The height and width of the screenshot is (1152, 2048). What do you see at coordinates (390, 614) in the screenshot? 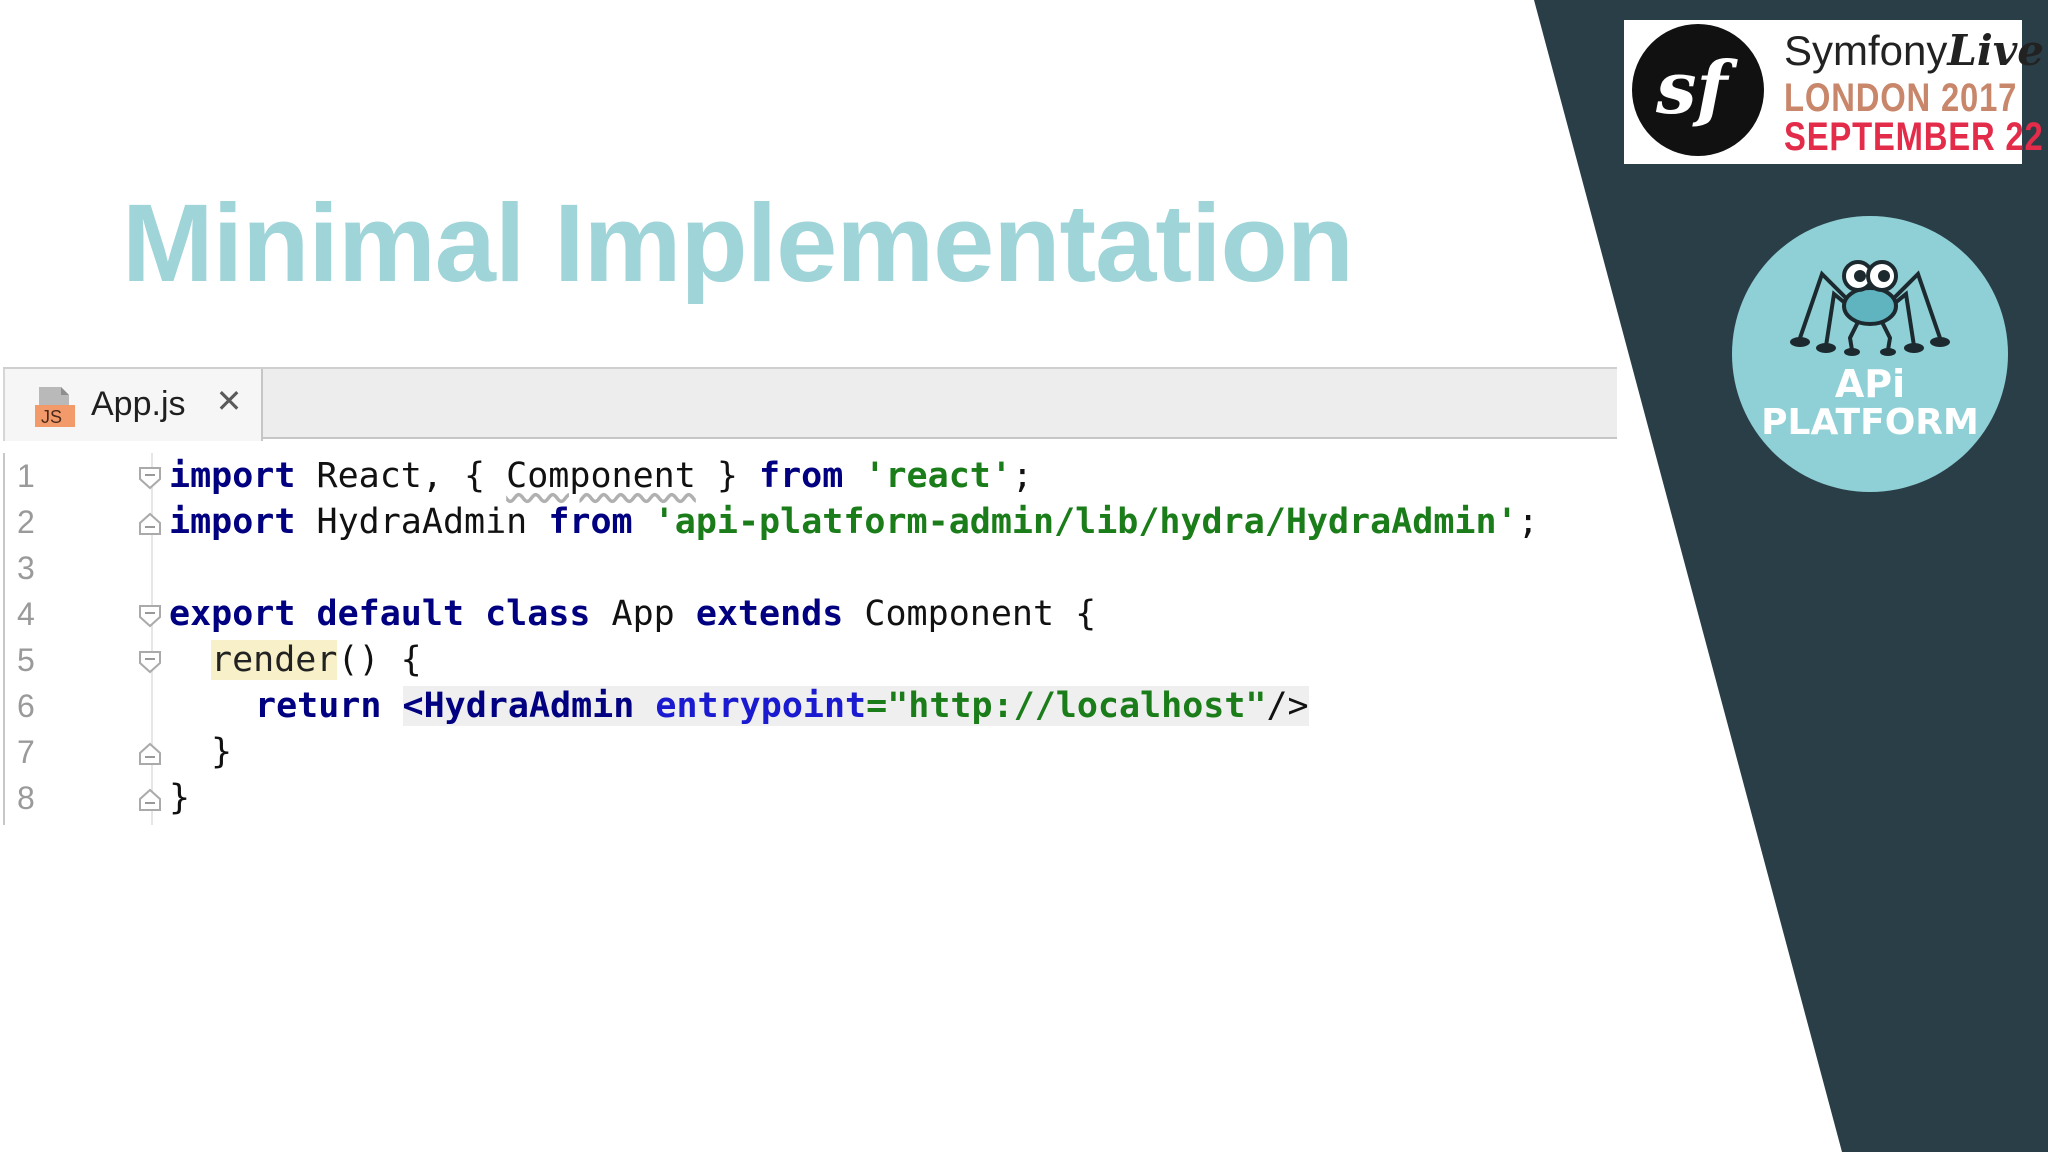
I see `token-keyword: default` at bounding box center [390, 614].